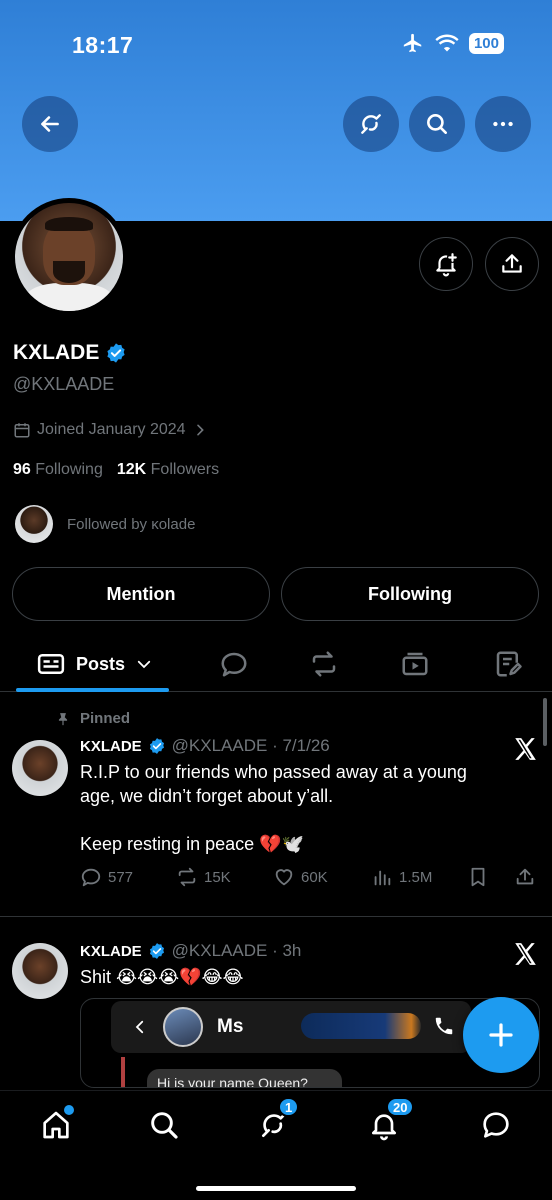  I want to click on nav-messages, so click(496, 1125).